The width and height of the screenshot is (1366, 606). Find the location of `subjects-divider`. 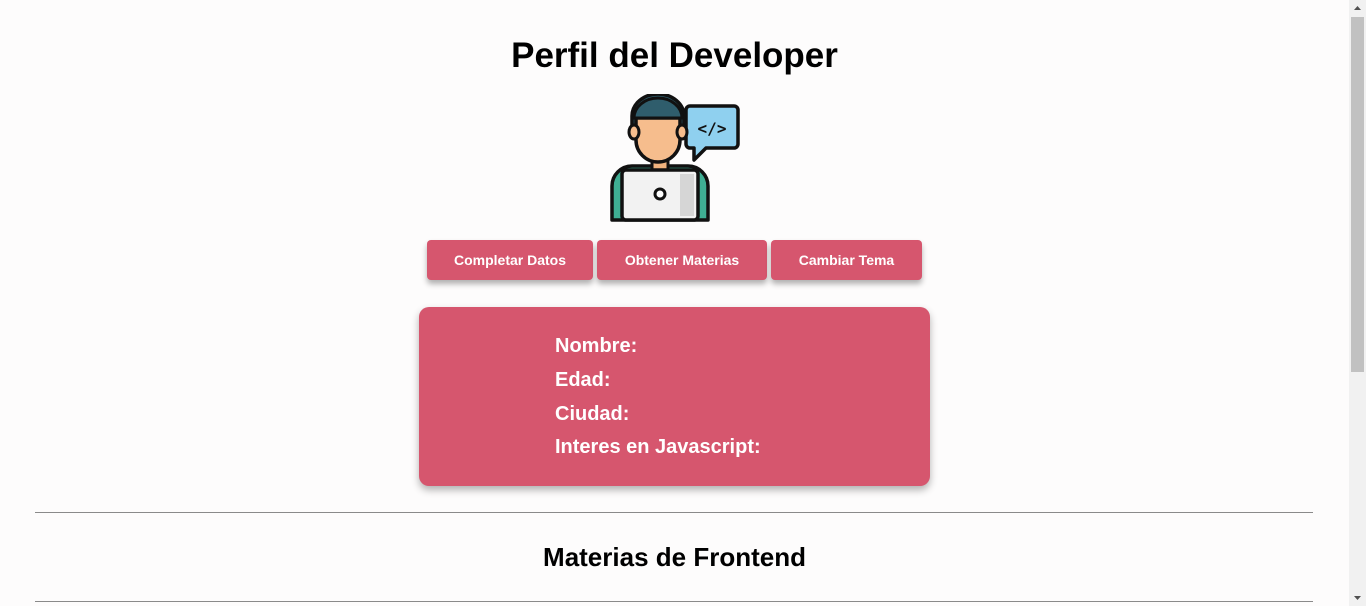

subjects-divider is located at coordinates (674, 601).